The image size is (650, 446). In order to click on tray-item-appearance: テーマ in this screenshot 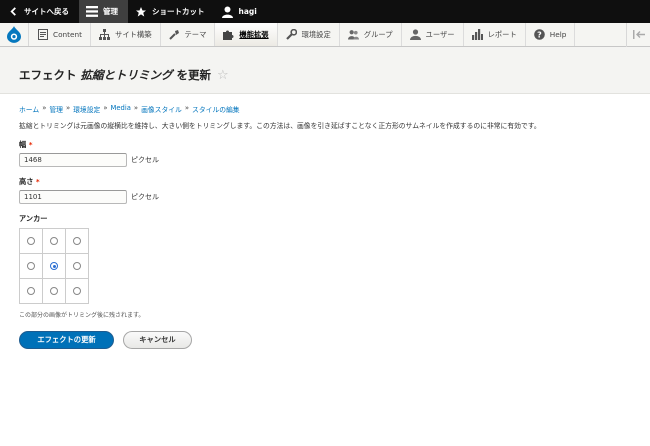, I will do `click(188, 34)`.